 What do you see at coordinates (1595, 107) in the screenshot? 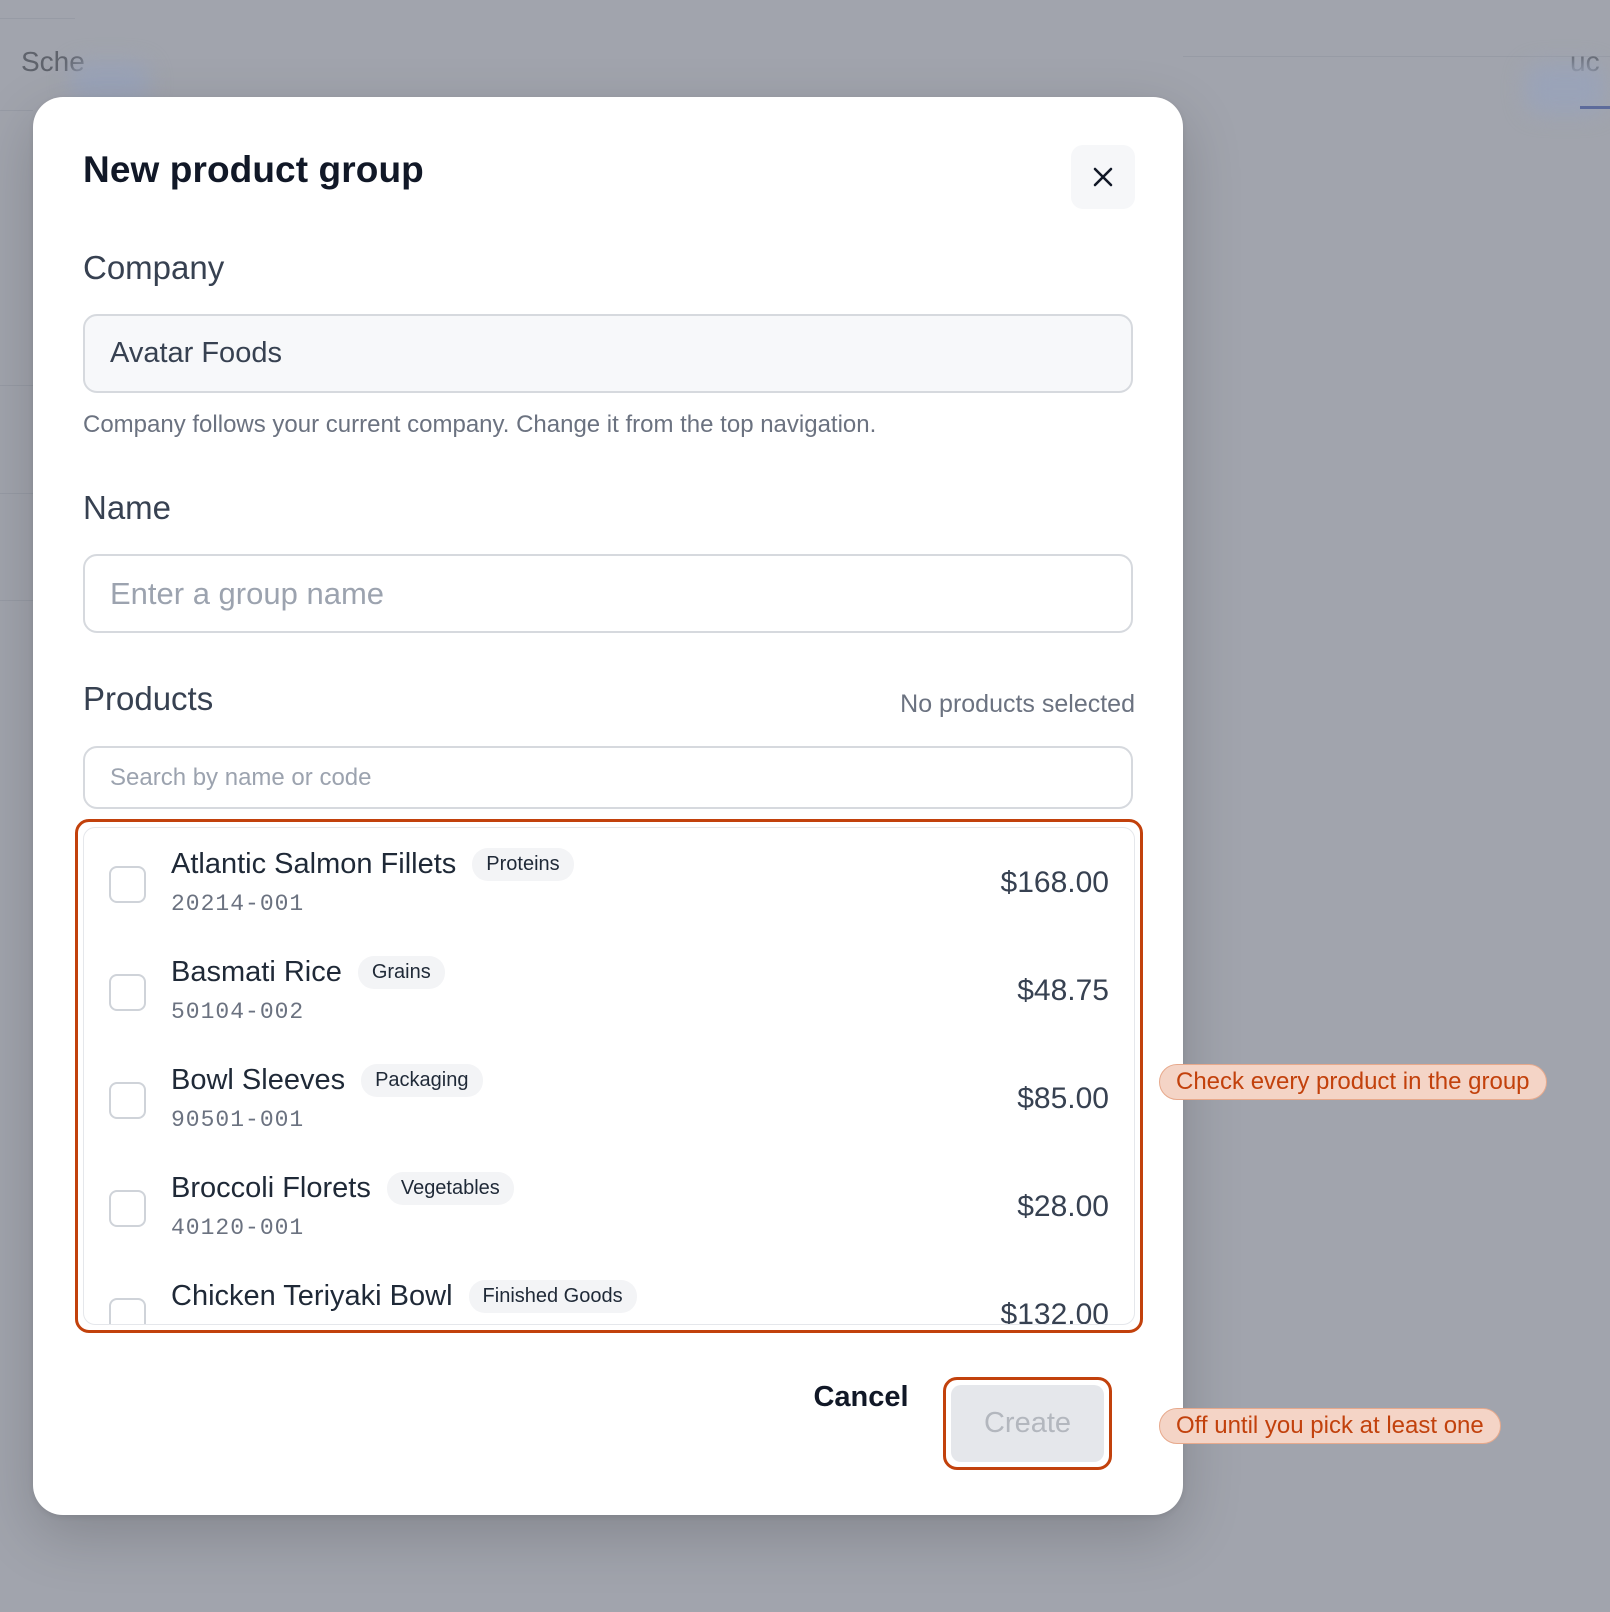
I see `bg-active-tab-underline` at bounding box center [1595, 107].